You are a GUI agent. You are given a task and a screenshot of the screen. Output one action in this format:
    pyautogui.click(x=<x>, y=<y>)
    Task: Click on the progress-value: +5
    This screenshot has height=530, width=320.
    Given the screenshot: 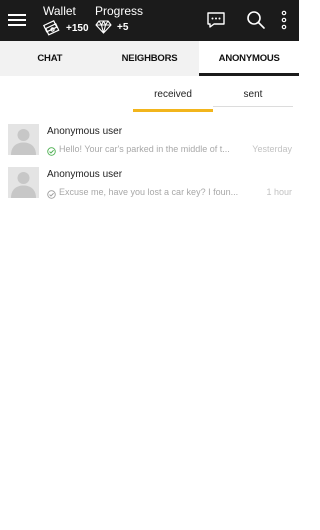 What is the action you would take?
    pyautogui.click(x=123, y=27)
    